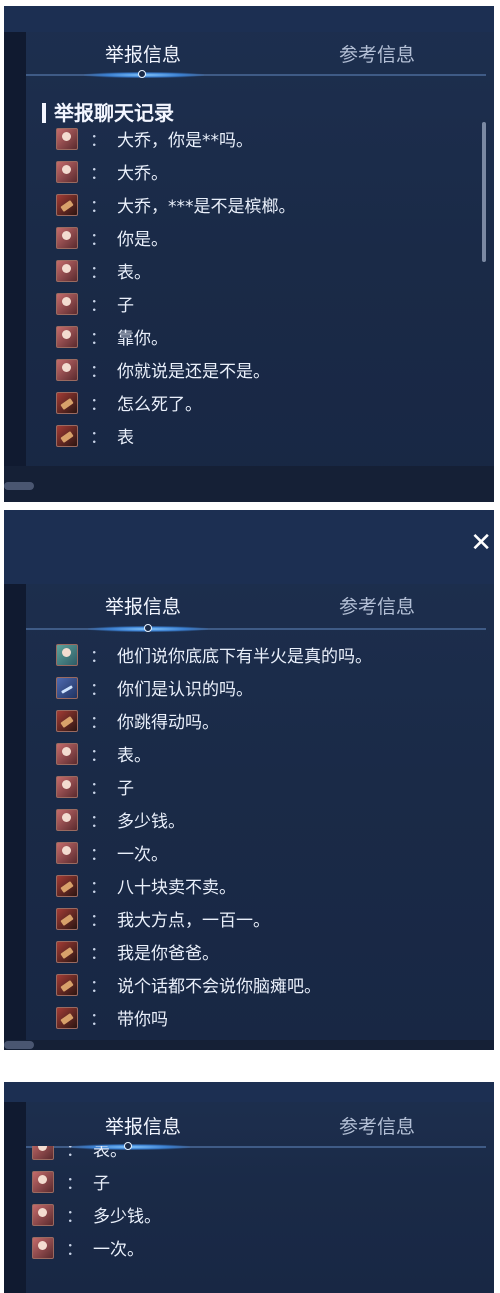 The width and height of the screenshot is (500, 1293). What do you see at coordinates (142, 240) in the screenshot?
I see `message-text: 你是。` at bounding box center [142, 240].